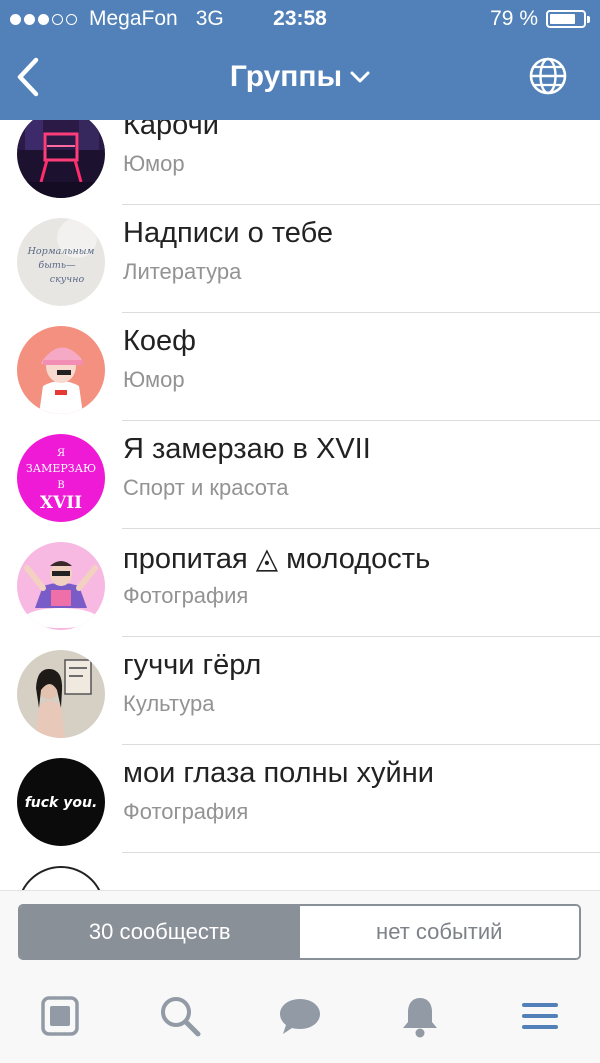  I want to click on group-avatar: Я ЗАМЕРЗАЮ В XVII, so click(61, 478).